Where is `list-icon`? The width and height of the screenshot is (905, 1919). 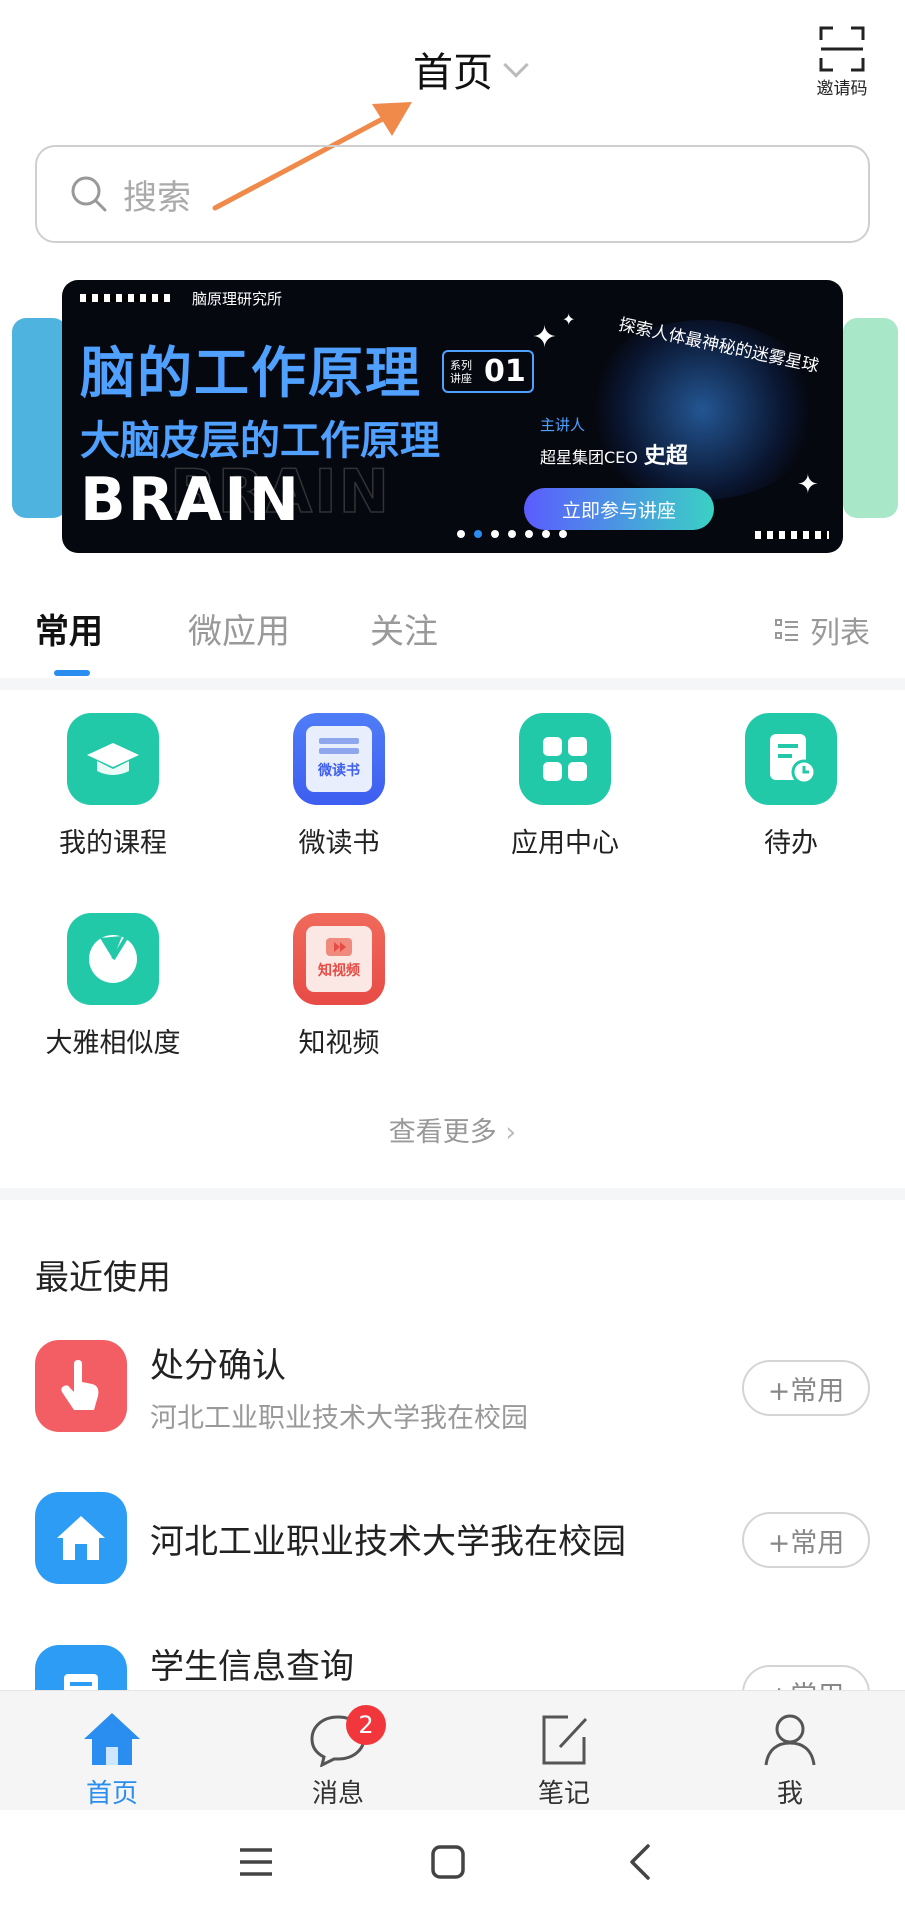 list-icon is located at coordinates (786, 630).